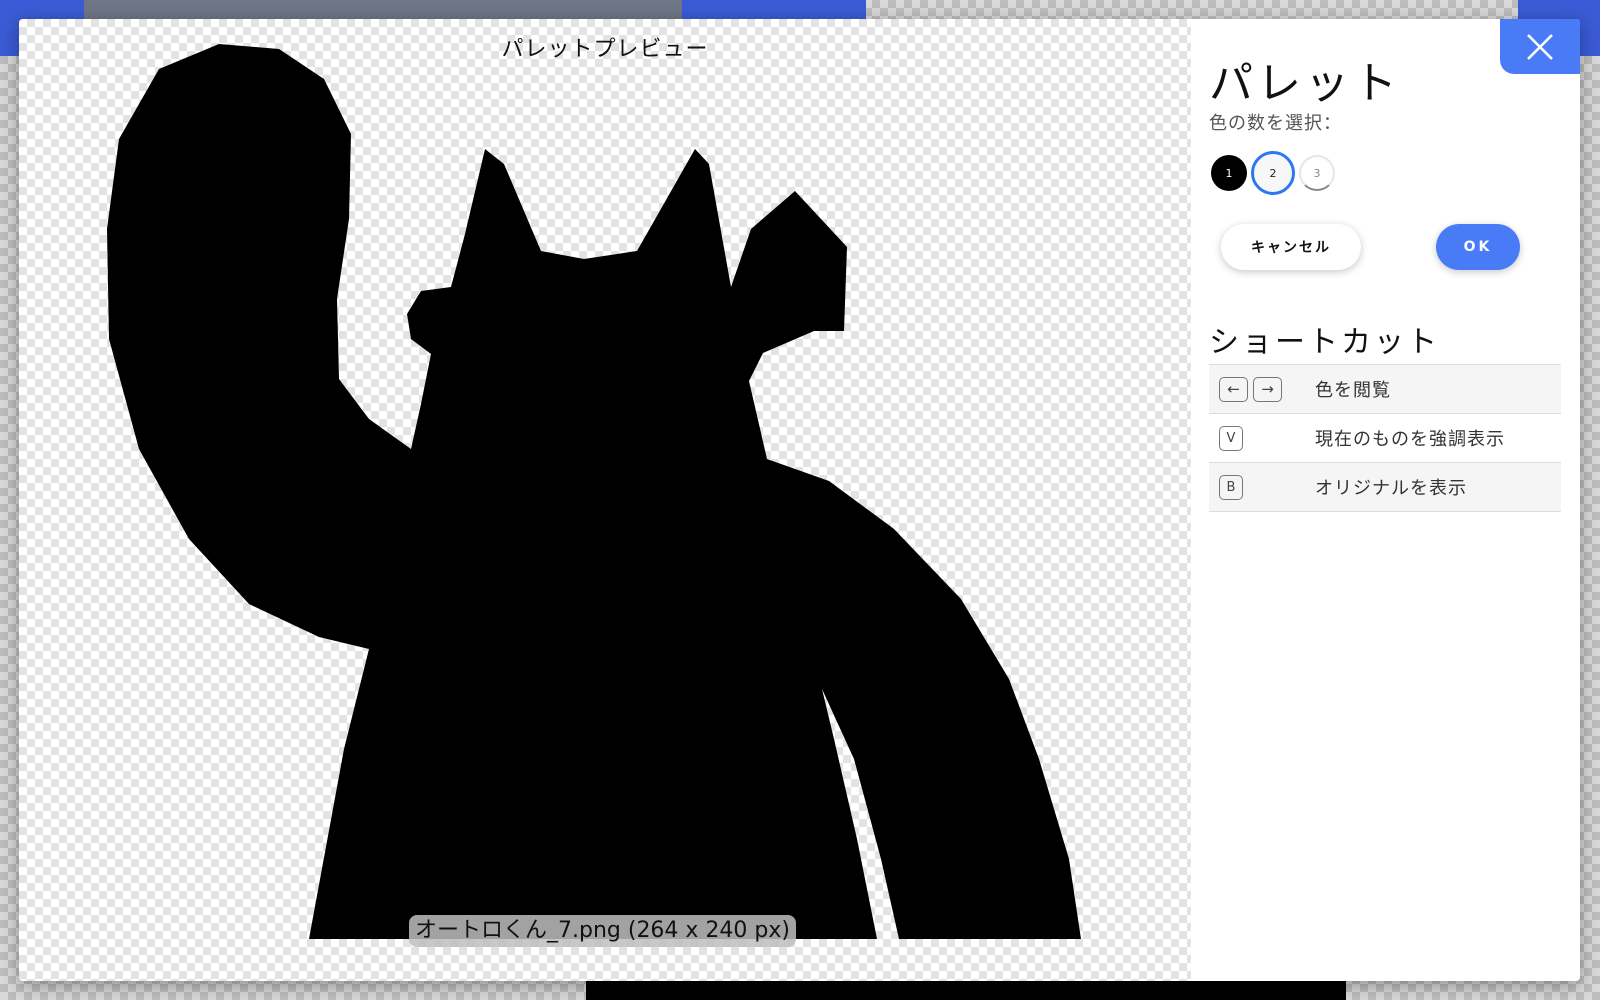 Image resolution: width=1600 pixels, height=1000 pixels. I want to click on b-key: B, so click(1231, 487).